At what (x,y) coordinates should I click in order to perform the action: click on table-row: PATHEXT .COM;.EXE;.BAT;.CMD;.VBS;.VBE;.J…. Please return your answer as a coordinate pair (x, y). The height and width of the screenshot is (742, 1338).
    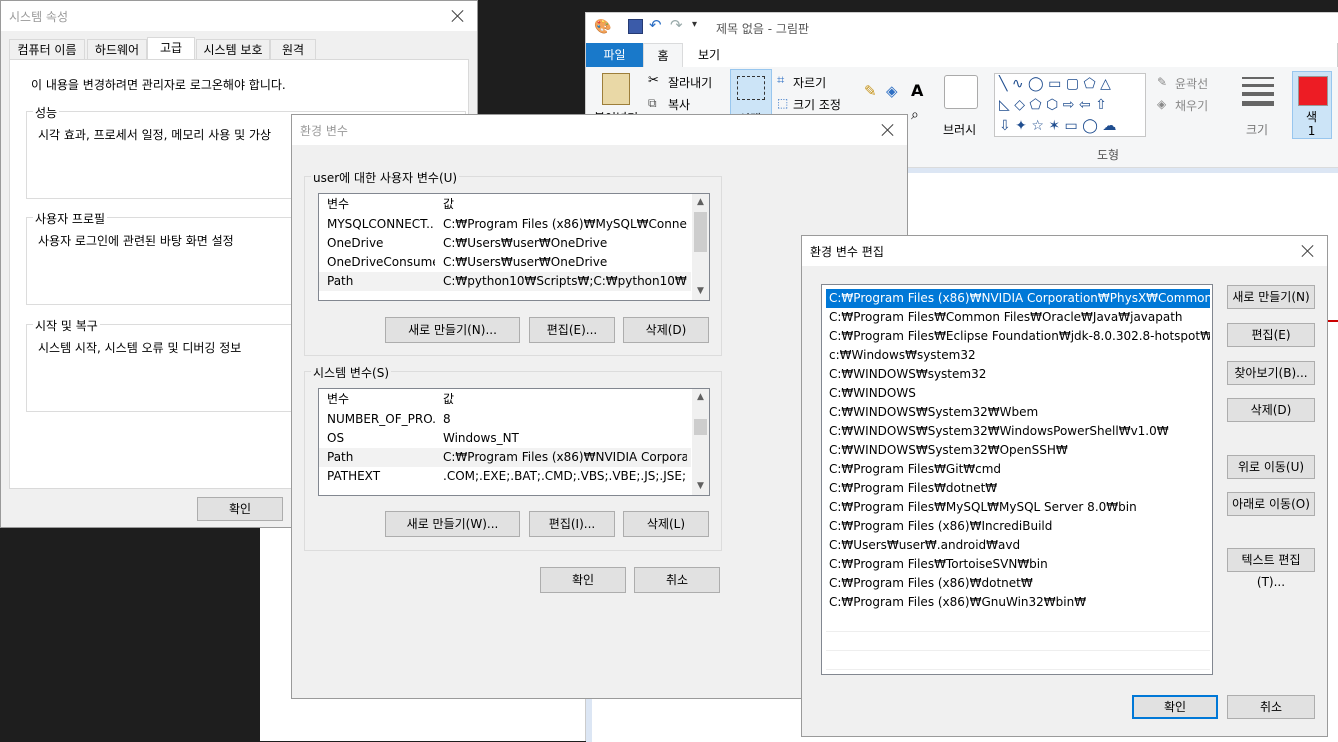
    Looking at the image, I should click on (505, 476).